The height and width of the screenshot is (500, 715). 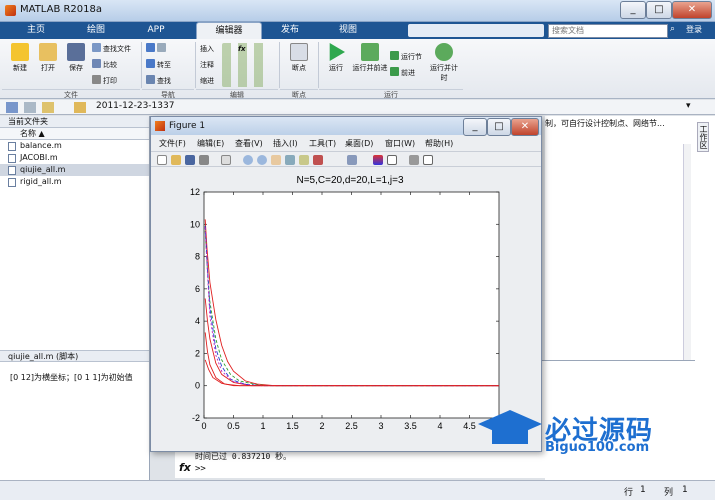 What do you see at coordinates (242, 49) in the screenshot?
I see `fx-button: fx` at bounding box center [242, 49].